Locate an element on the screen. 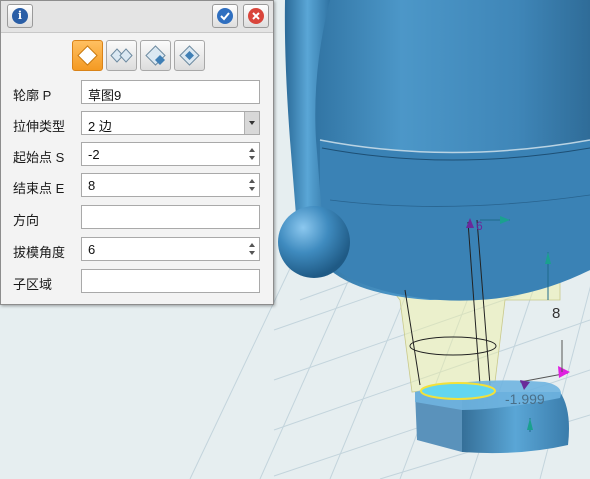 The image size is (590, 479). field-row-profile: 轮廓 P 草图9 is located at coordinates (137, 93).